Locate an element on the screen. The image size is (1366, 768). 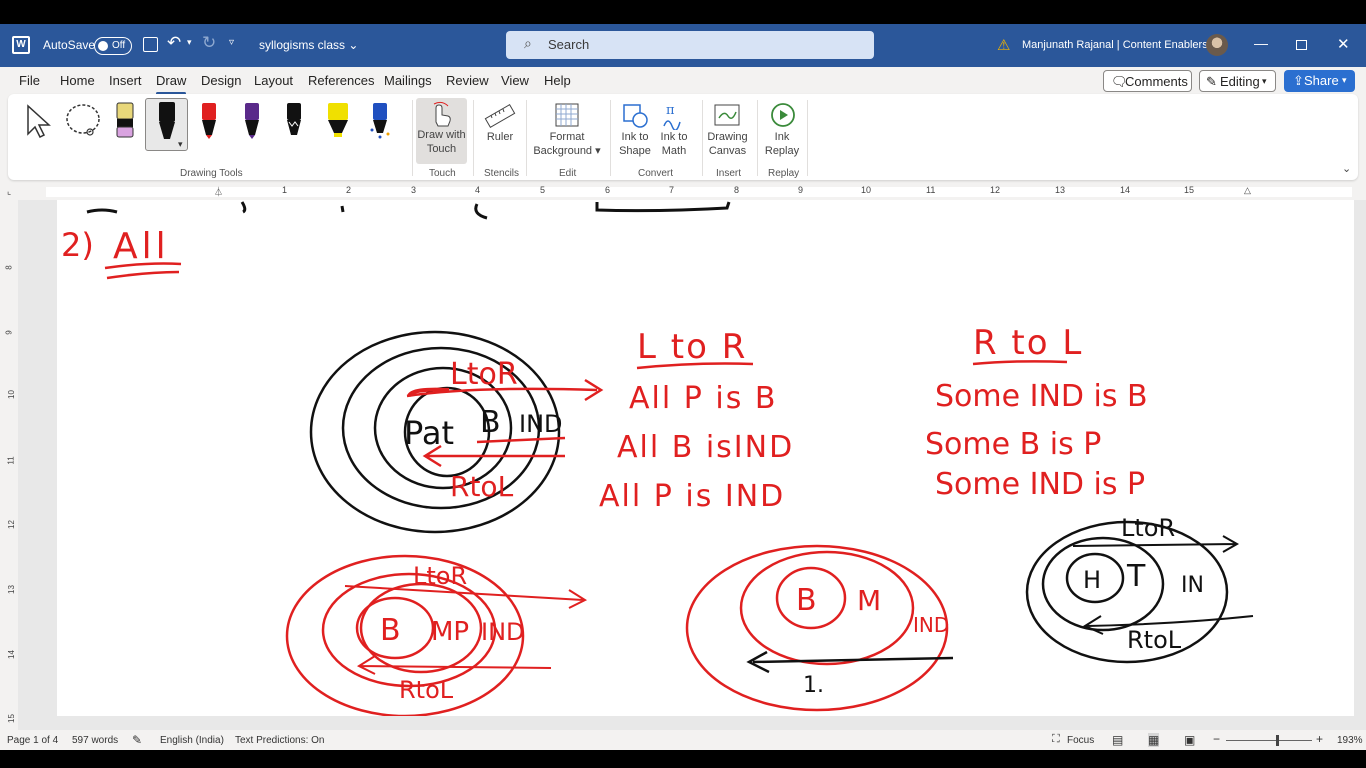
undo-dropdown-icon: ▾ is located at coordinates (189, 42).